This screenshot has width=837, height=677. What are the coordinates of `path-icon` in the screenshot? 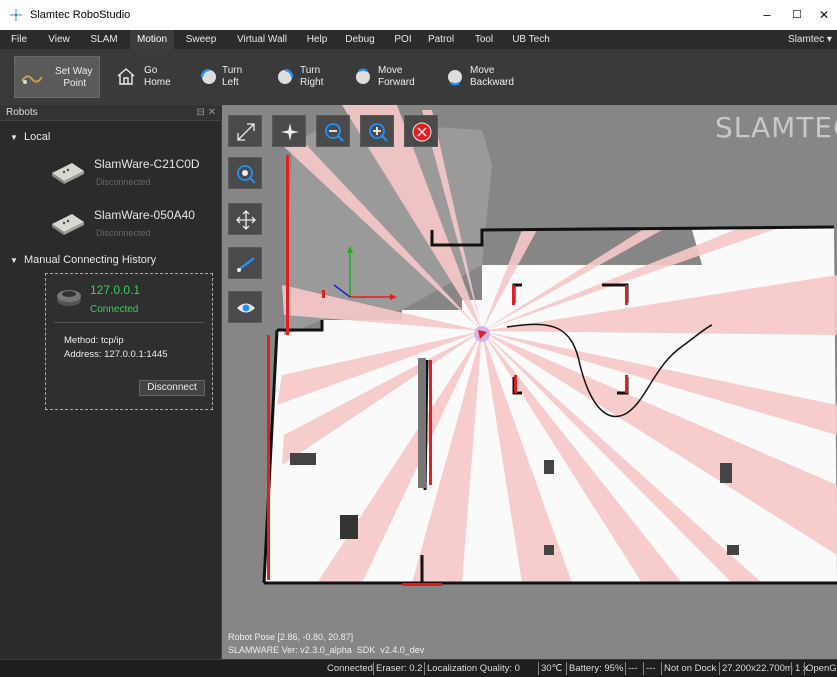 It's located at (246, 264).